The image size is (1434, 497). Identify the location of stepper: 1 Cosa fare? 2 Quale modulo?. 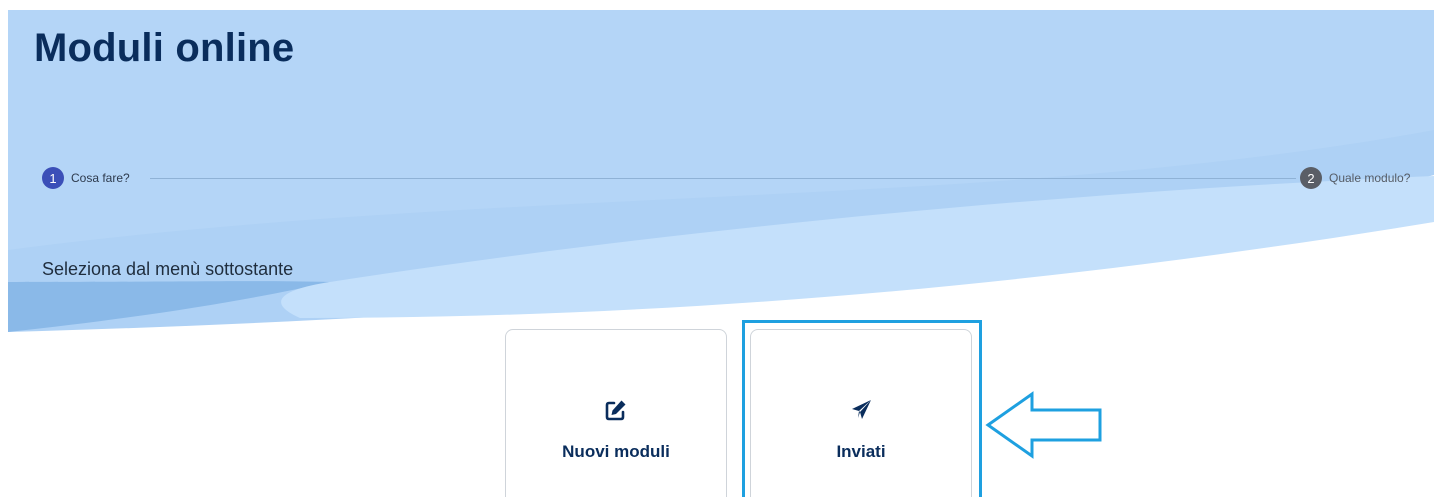
(738, 178).